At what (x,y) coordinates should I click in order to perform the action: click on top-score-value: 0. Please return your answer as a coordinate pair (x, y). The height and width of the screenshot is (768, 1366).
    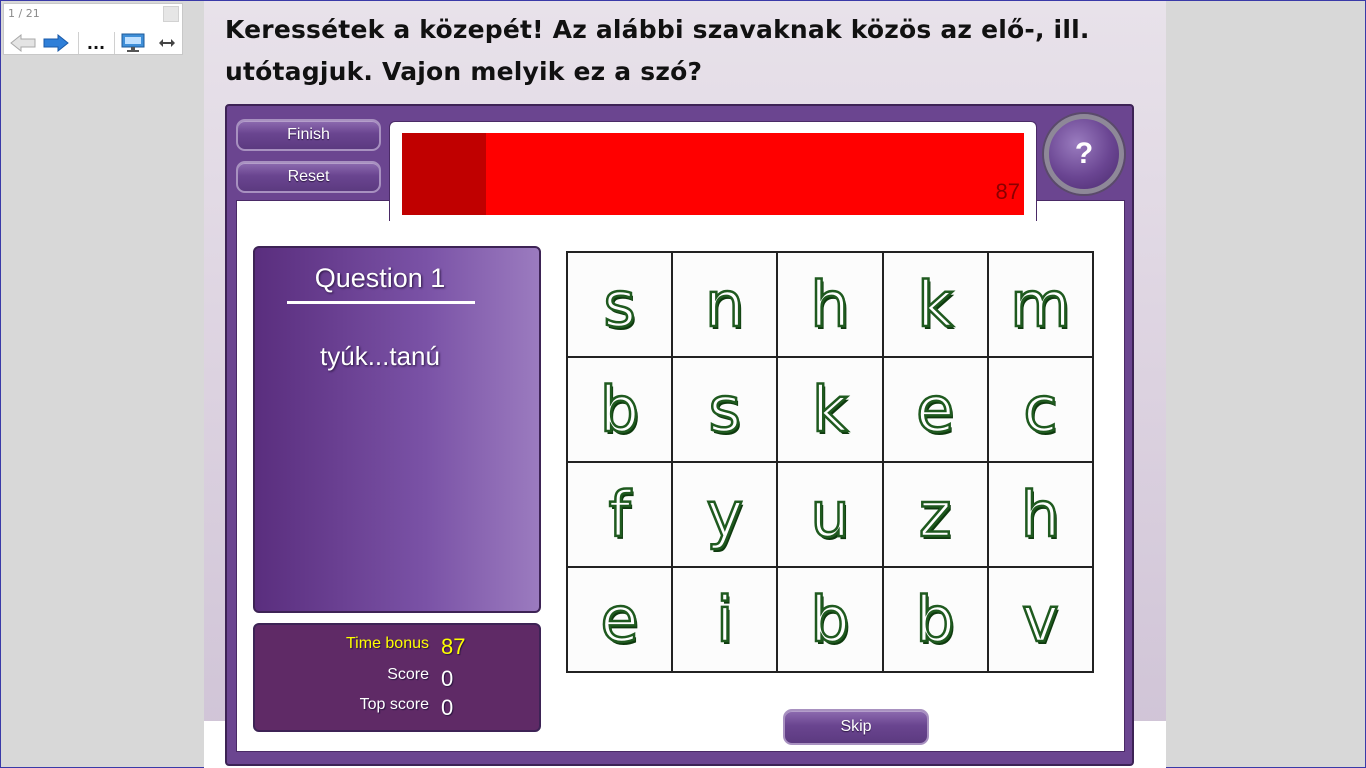
    Looking at the image, I should click on (447, 707).